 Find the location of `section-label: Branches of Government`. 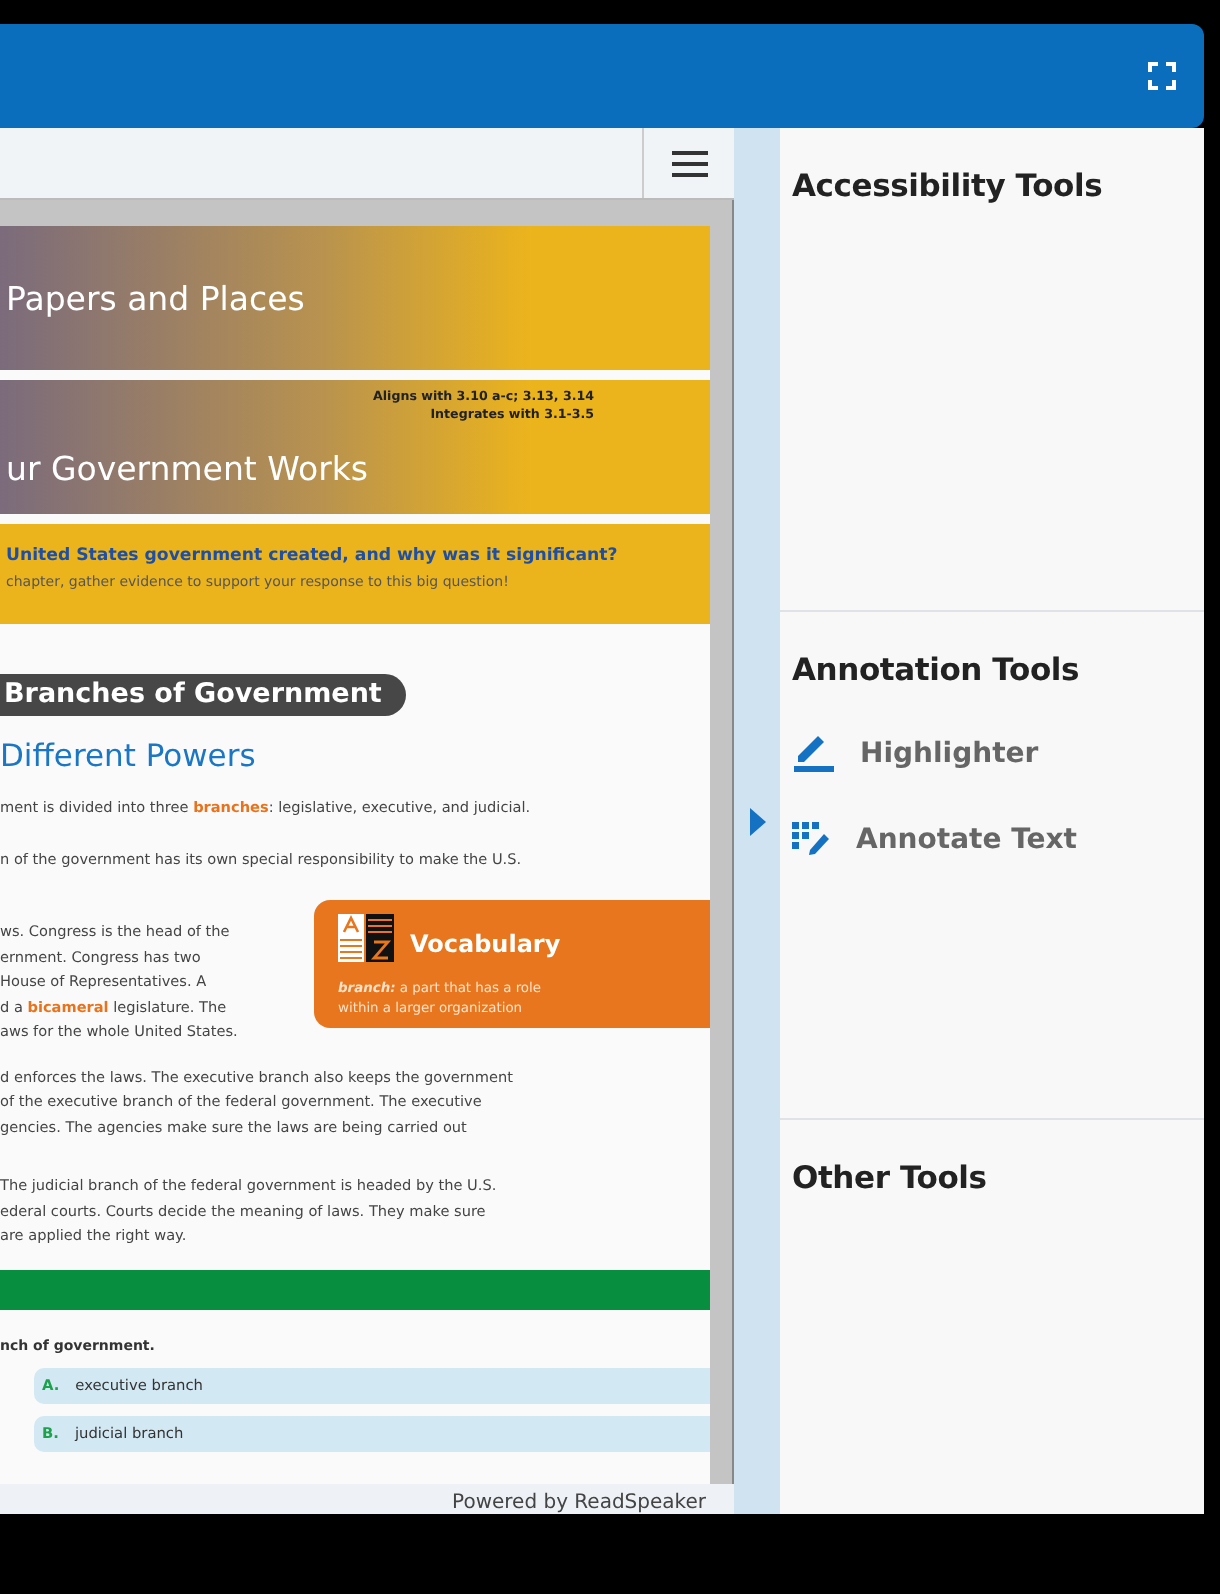

section-label: Branches of Government is located at coordinates (203, 695).